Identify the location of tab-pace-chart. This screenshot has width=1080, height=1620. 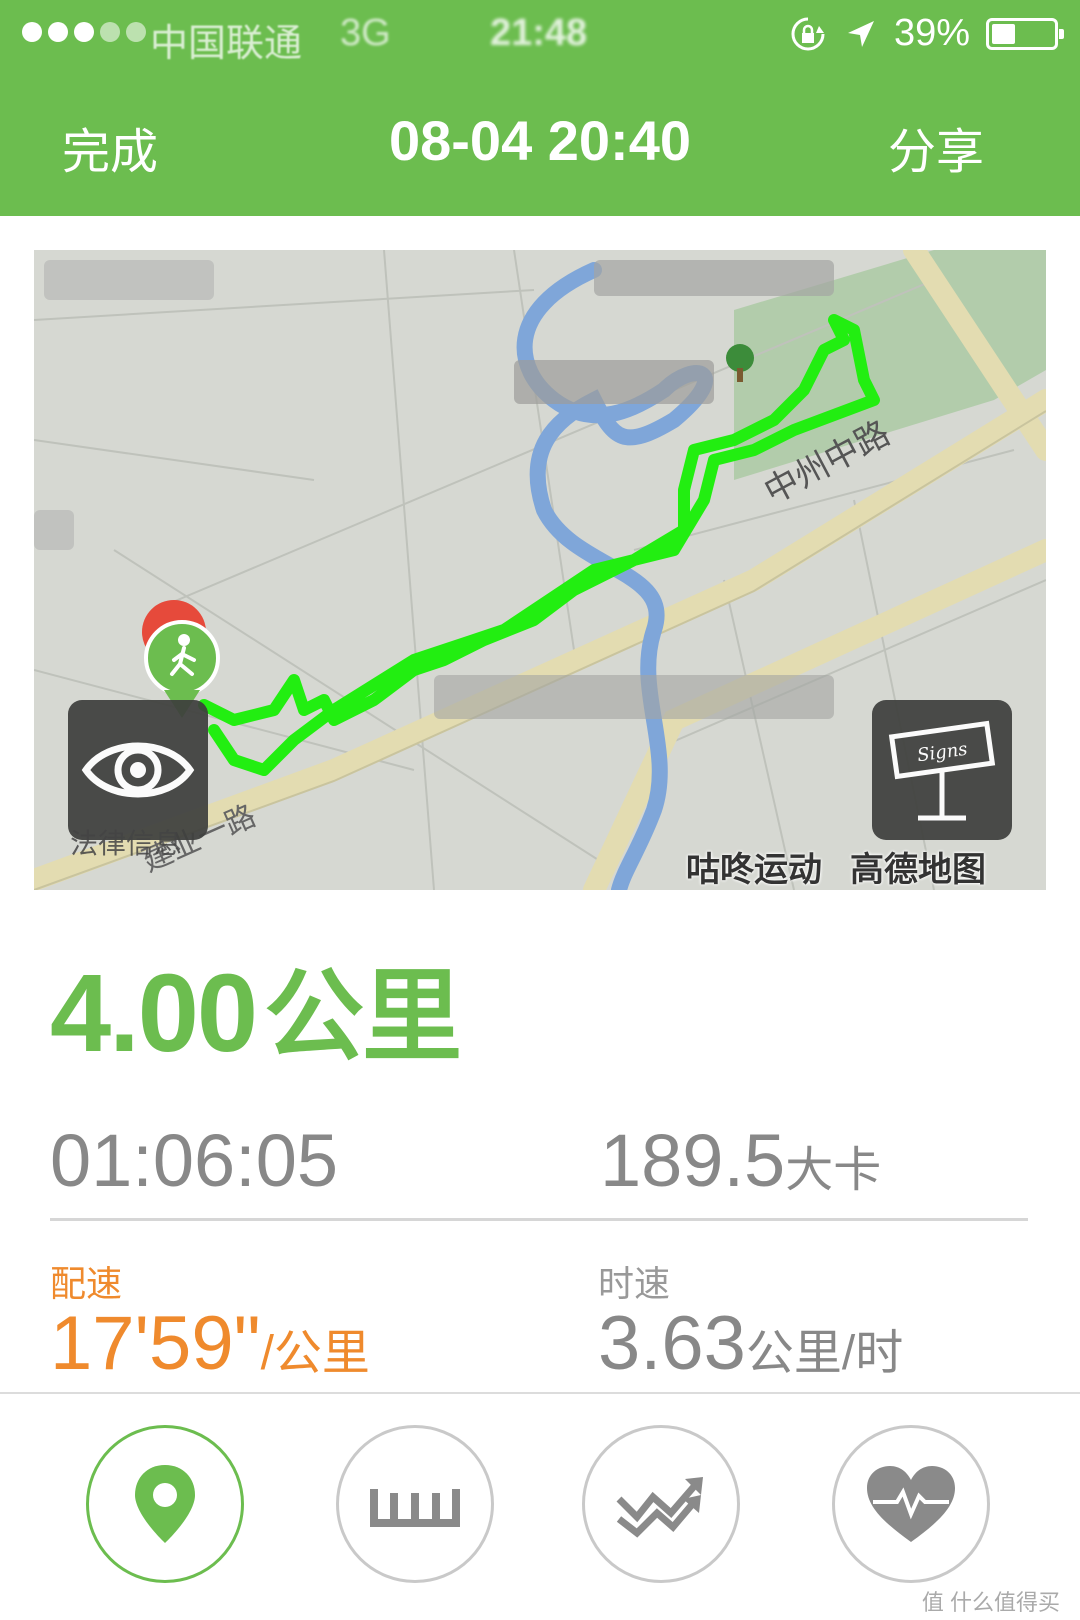
(661, 1504).